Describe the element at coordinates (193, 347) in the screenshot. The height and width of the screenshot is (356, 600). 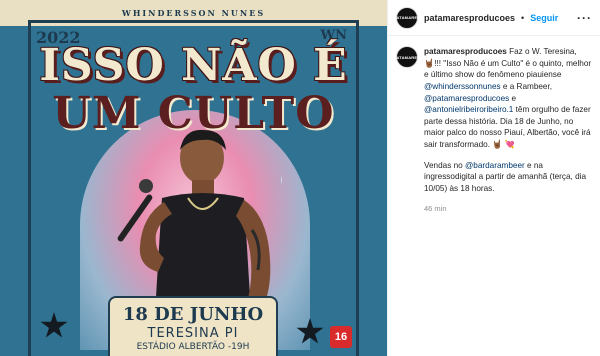
I see `event-venue: ESTÁDIO ALBERTÃO -19H` at that location.